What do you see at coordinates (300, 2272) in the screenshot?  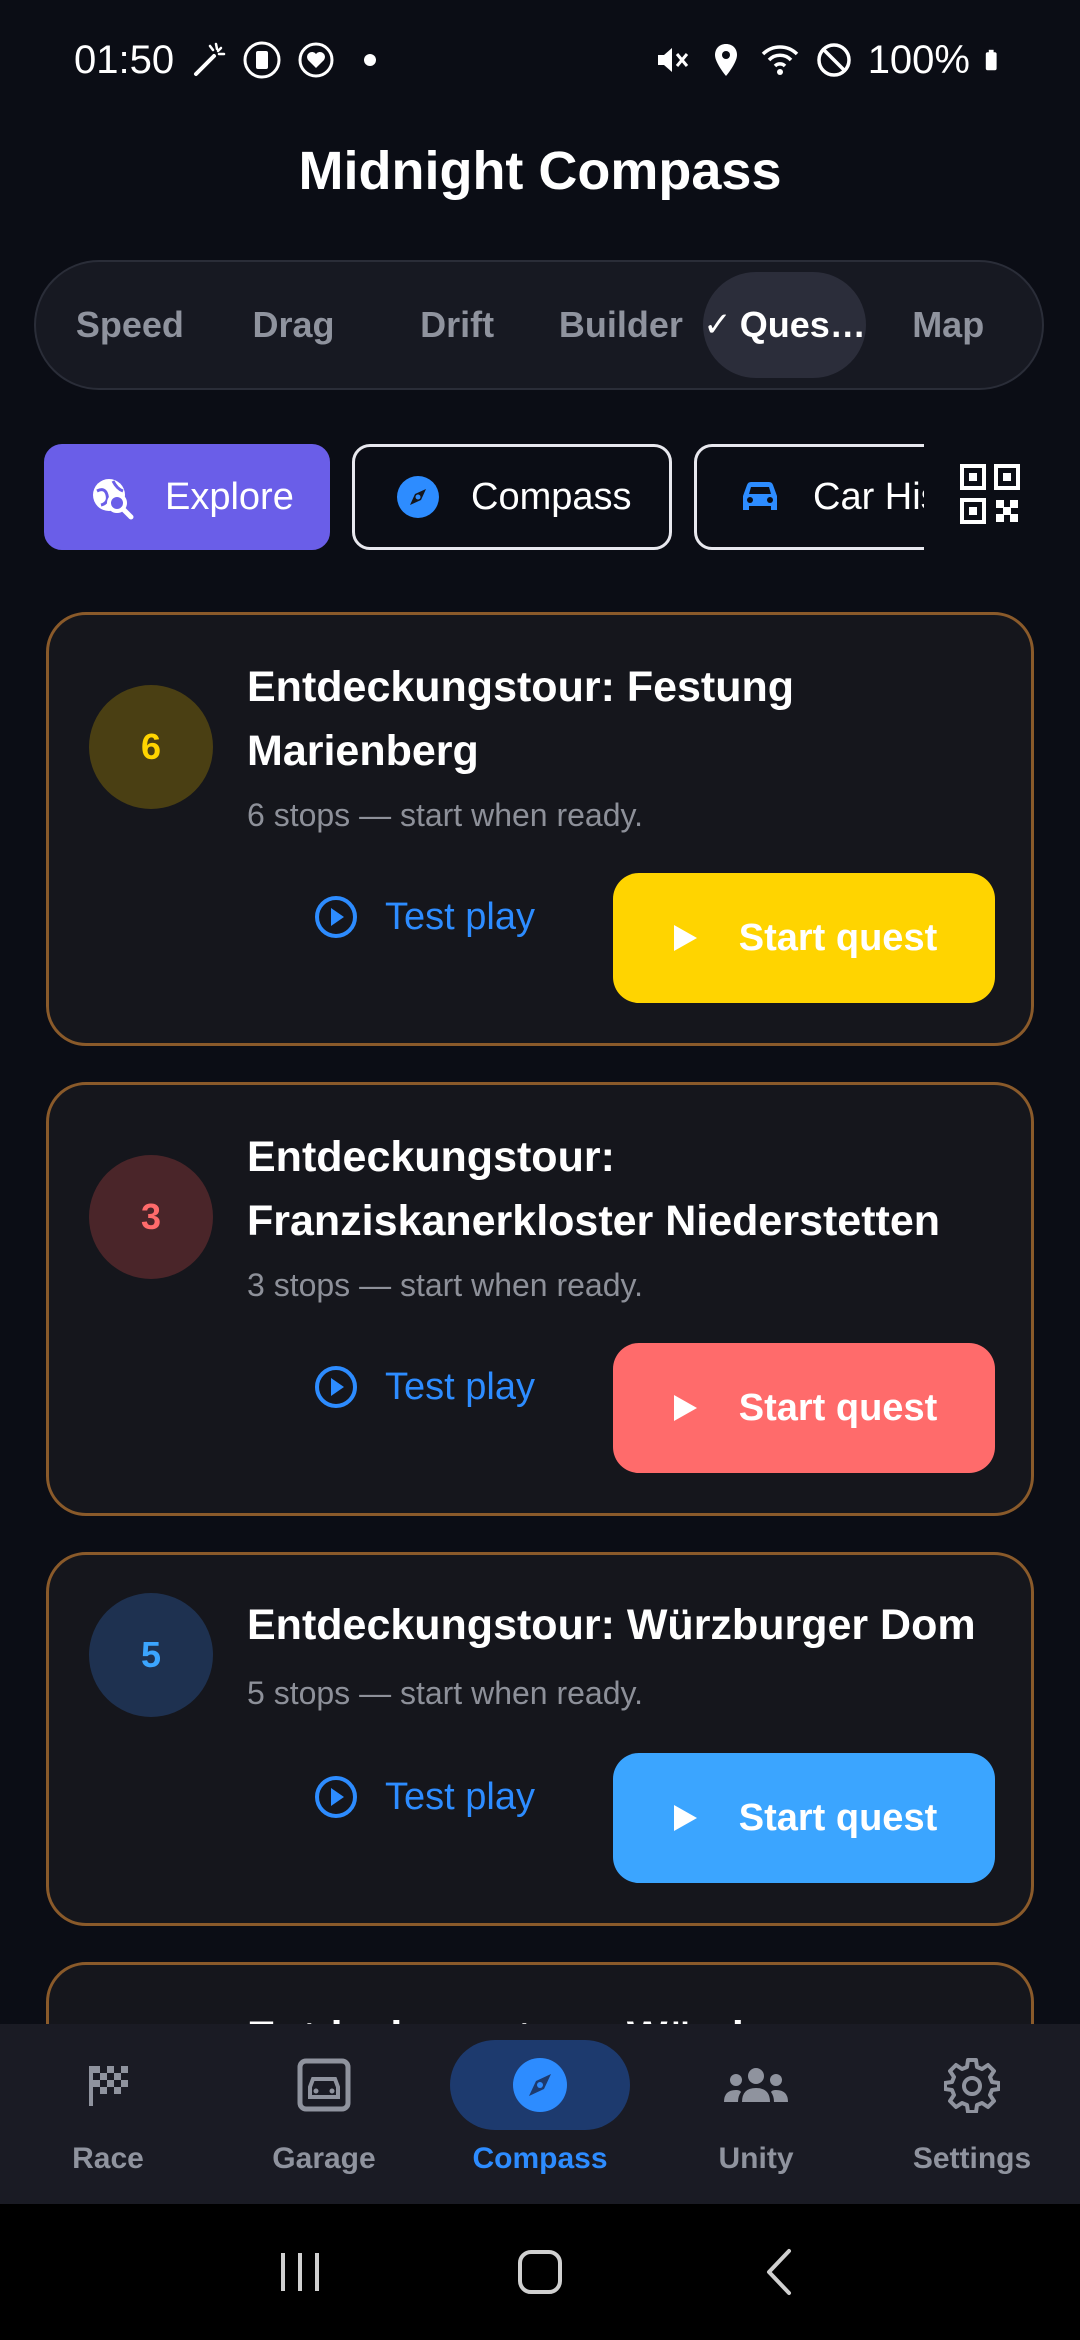 I see `recents-icon` at bounding box center [300, 2272].